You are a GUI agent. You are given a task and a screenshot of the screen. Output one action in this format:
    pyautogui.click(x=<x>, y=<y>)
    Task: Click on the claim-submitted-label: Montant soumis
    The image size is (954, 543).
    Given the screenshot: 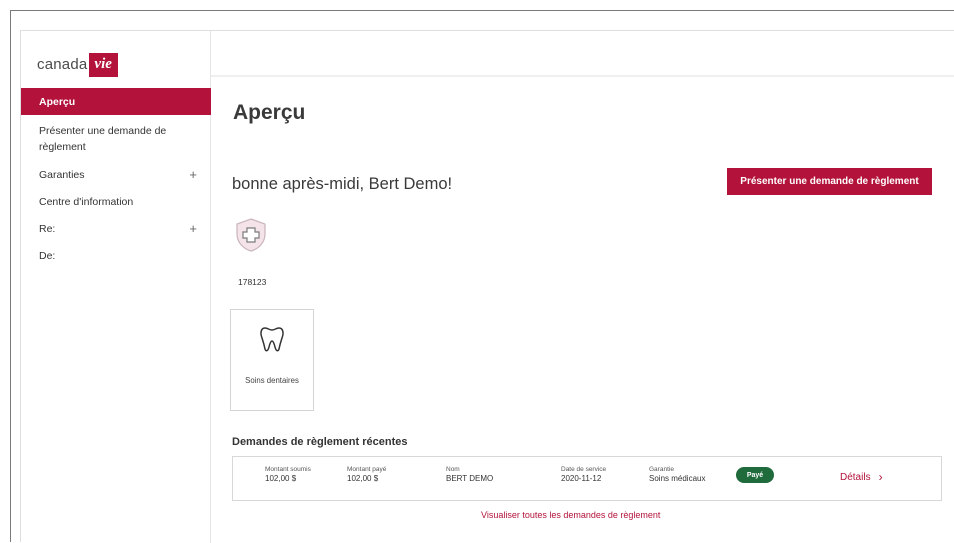 What is the action you would take?
    pyautogui.click(x=288, y=469)
    